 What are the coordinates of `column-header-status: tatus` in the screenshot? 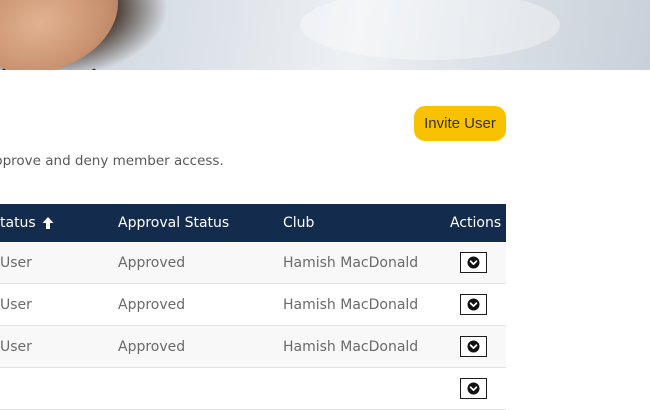 It's located at (27, 223).